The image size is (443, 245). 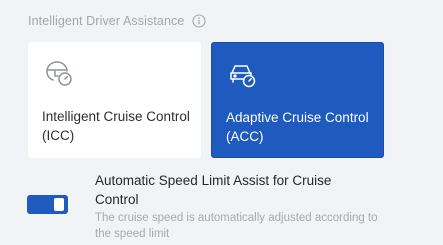 I want to click on car-speedometer-icon, so click(x=243, y=74).